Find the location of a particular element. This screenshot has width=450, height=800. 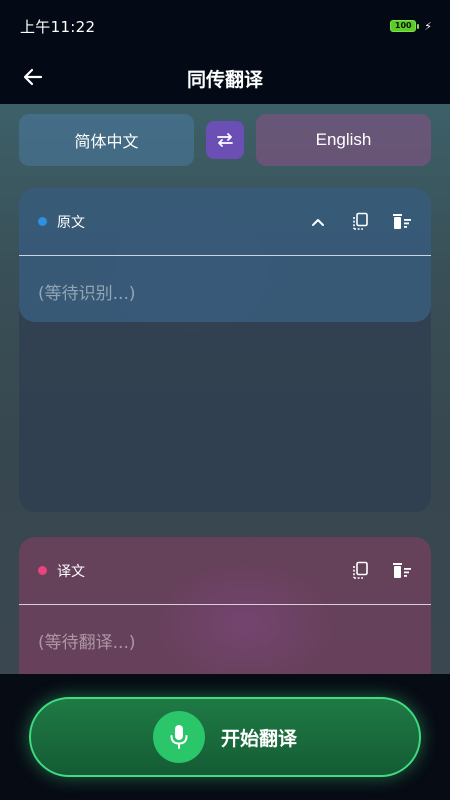

source-language-label: 简体中文 is located at coordinates (106, 141).